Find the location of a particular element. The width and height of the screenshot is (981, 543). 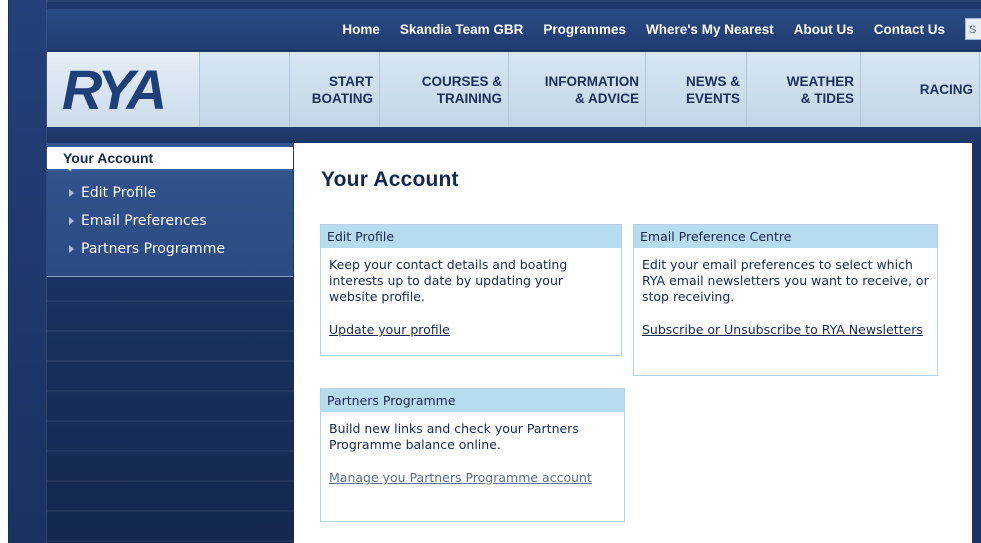

menu-information-advice: INFORMATION & ADVICE is located at coordinates (577, 89).